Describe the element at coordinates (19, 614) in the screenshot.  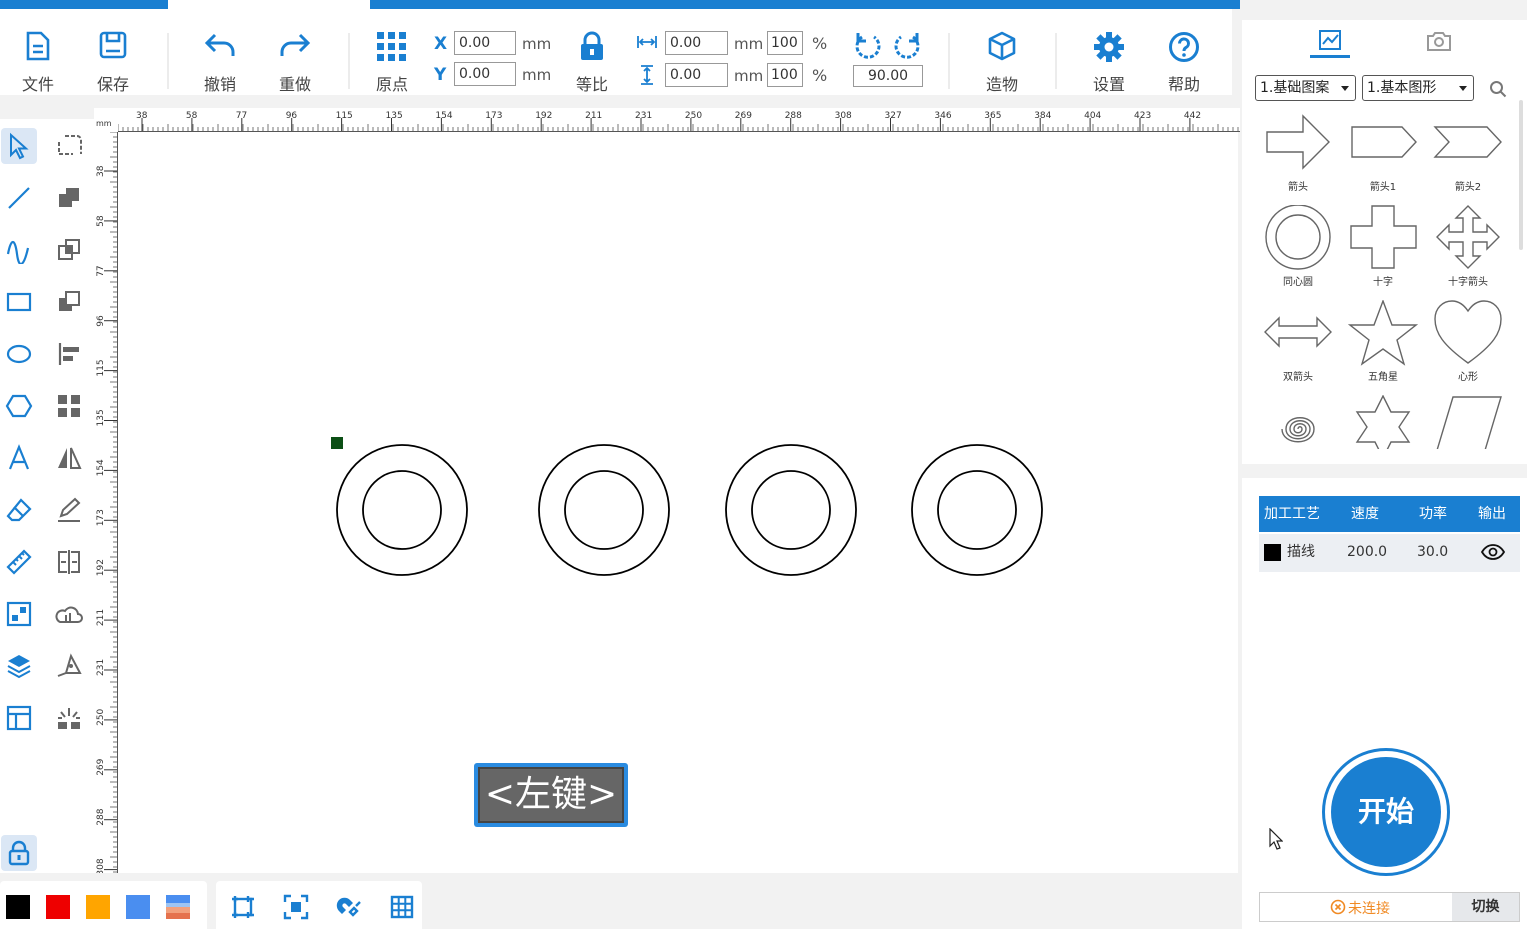
I see `qr-tool` at that location.